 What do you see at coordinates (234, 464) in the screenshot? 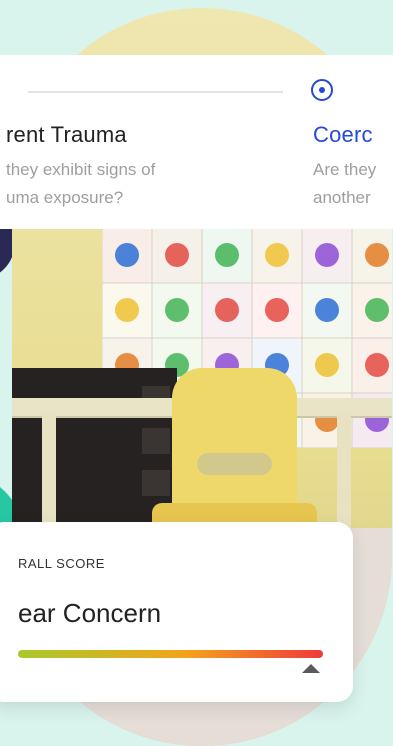
I see `chair-handle` at bounding box center [234, 464].